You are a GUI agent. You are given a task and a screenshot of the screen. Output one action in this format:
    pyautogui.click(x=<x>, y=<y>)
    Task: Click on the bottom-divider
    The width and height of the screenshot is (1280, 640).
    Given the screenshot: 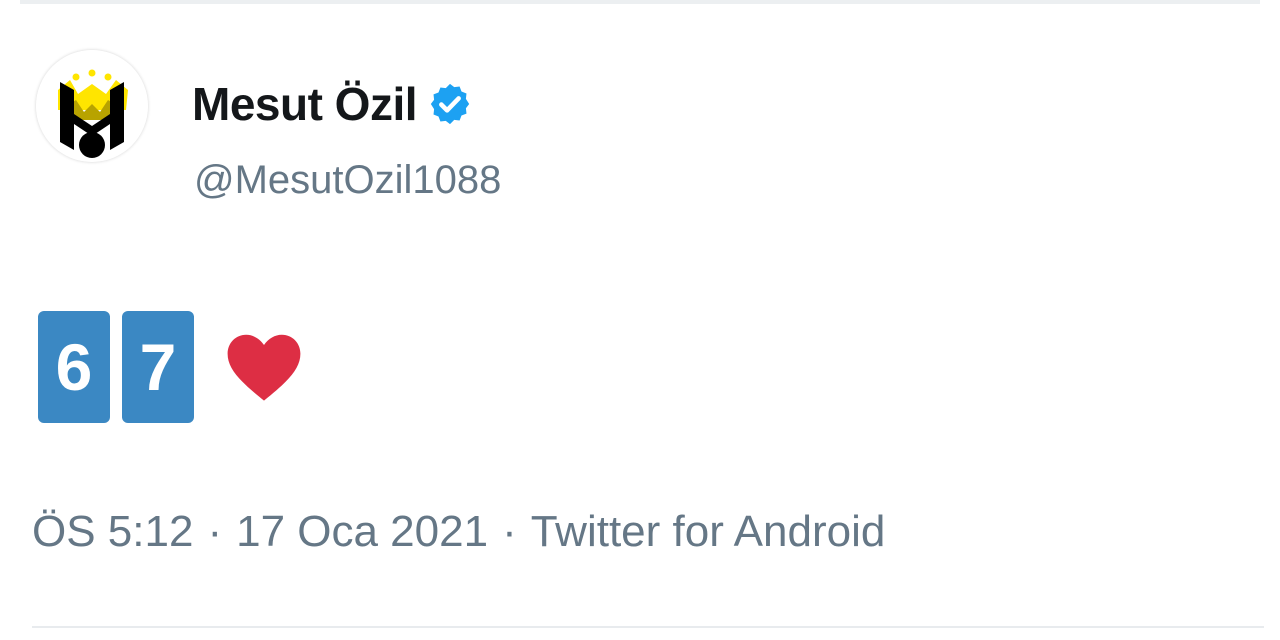 What is the action you would take?
    pyautogui.click(x=648, y=627)
    